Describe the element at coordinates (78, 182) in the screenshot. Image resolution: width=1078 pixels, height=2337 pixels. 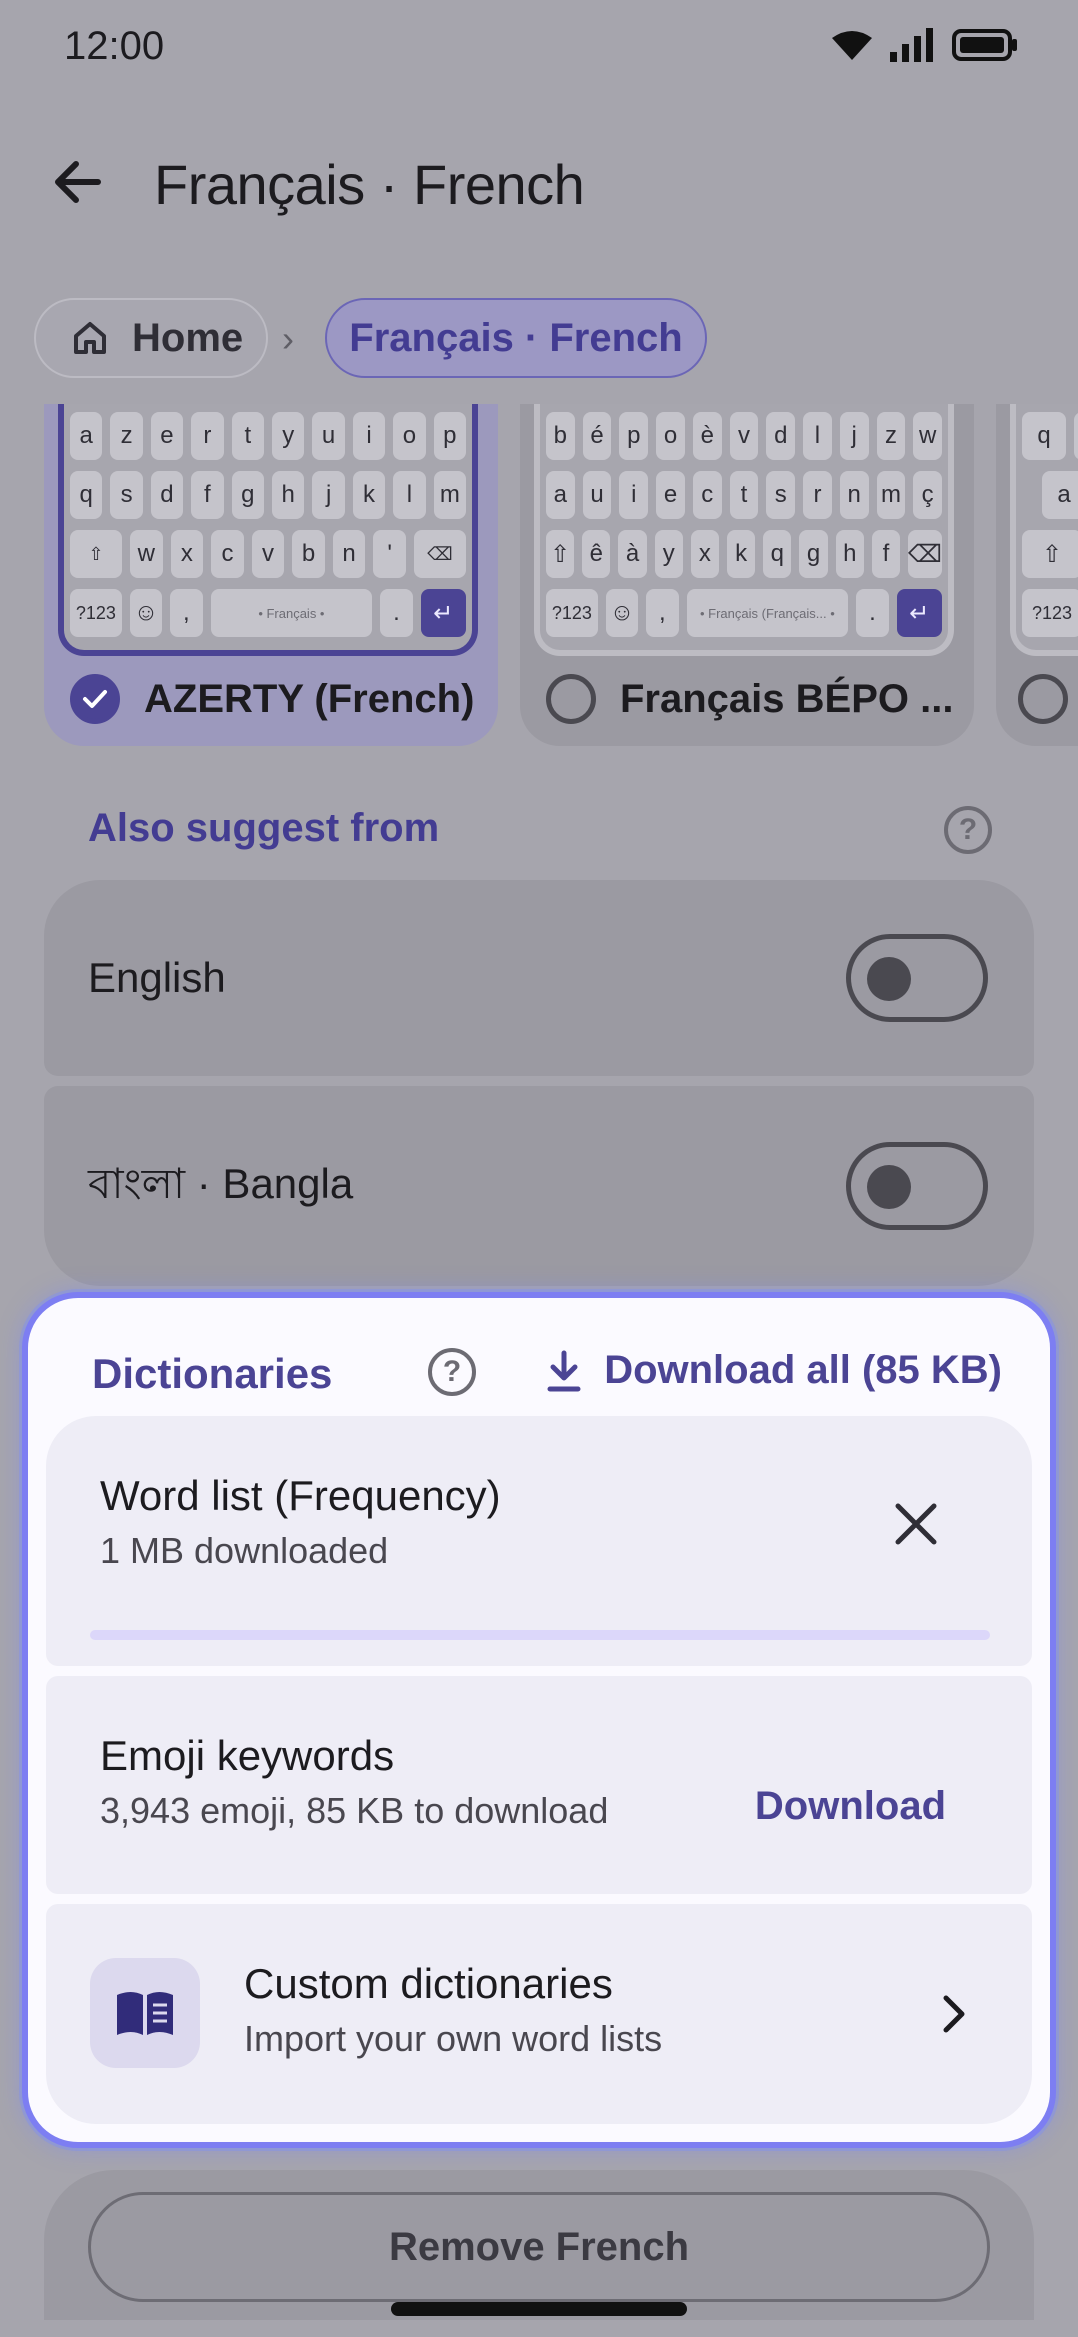
I see `back-arrow-icon` at that location.